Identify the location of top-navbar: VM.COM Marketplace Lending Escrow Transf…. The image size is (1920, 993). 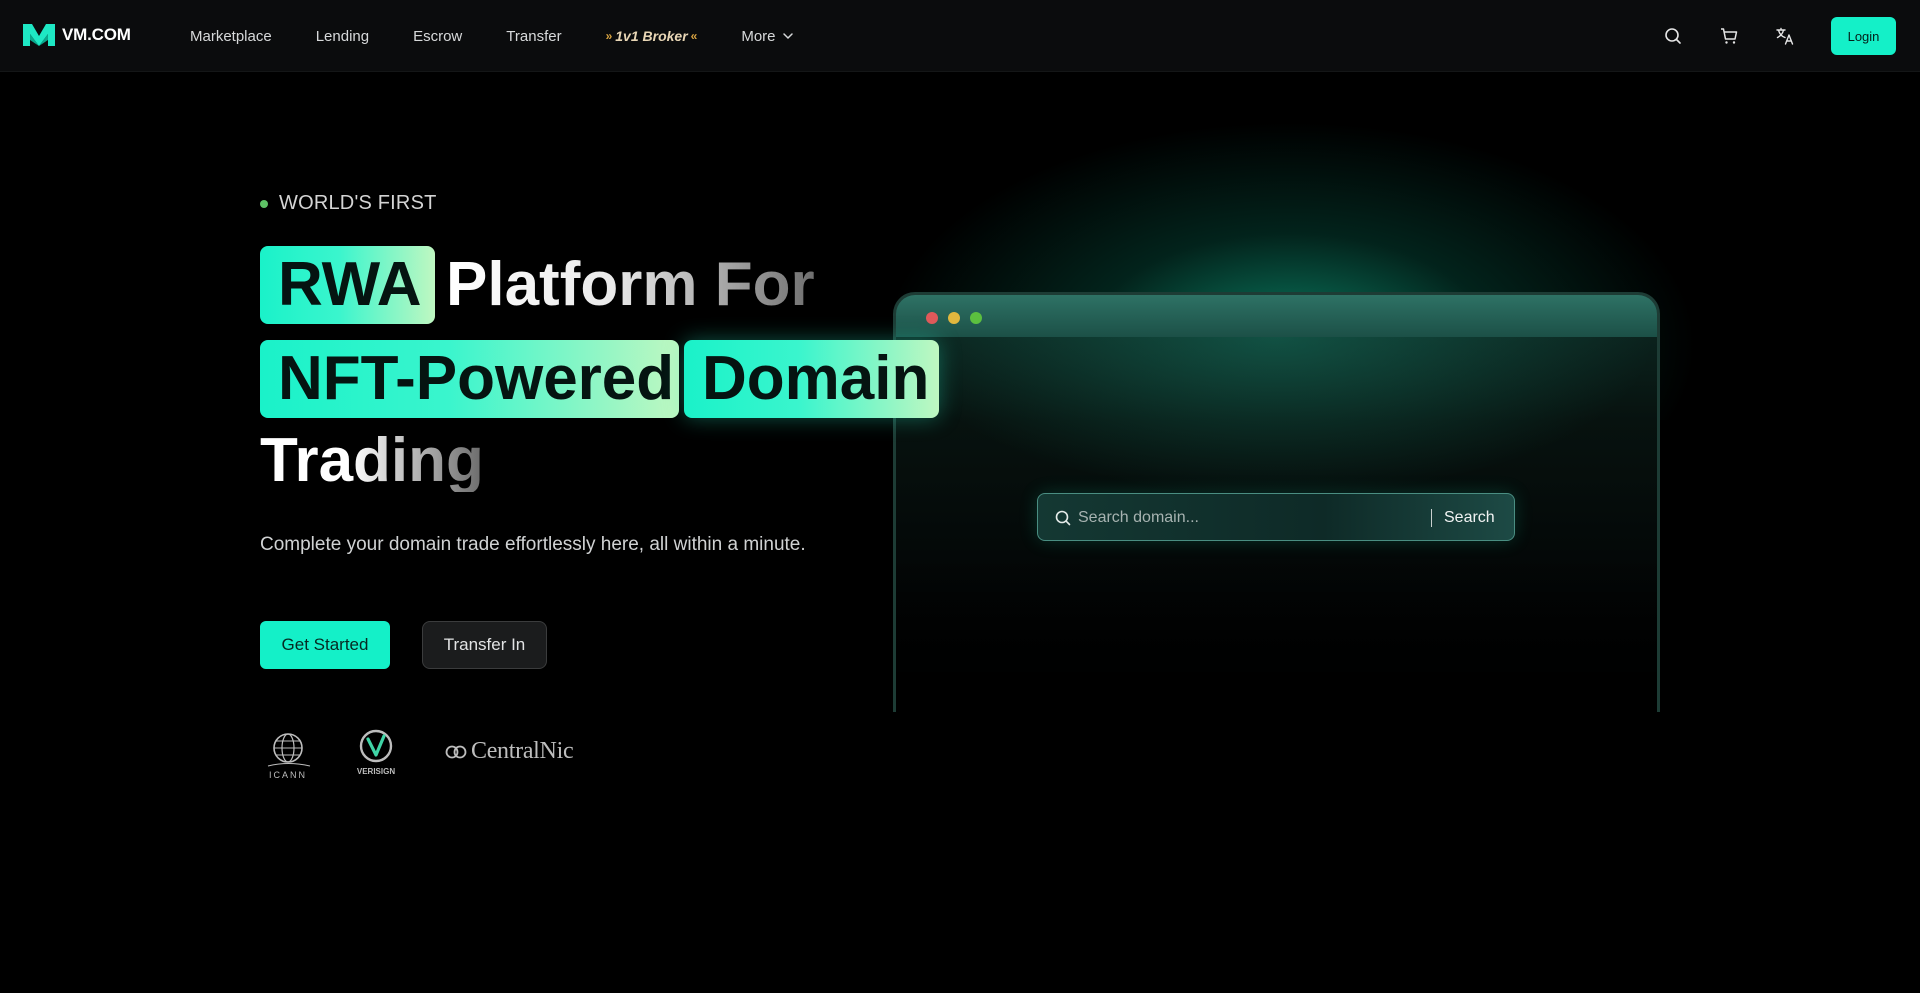
(960, 36).